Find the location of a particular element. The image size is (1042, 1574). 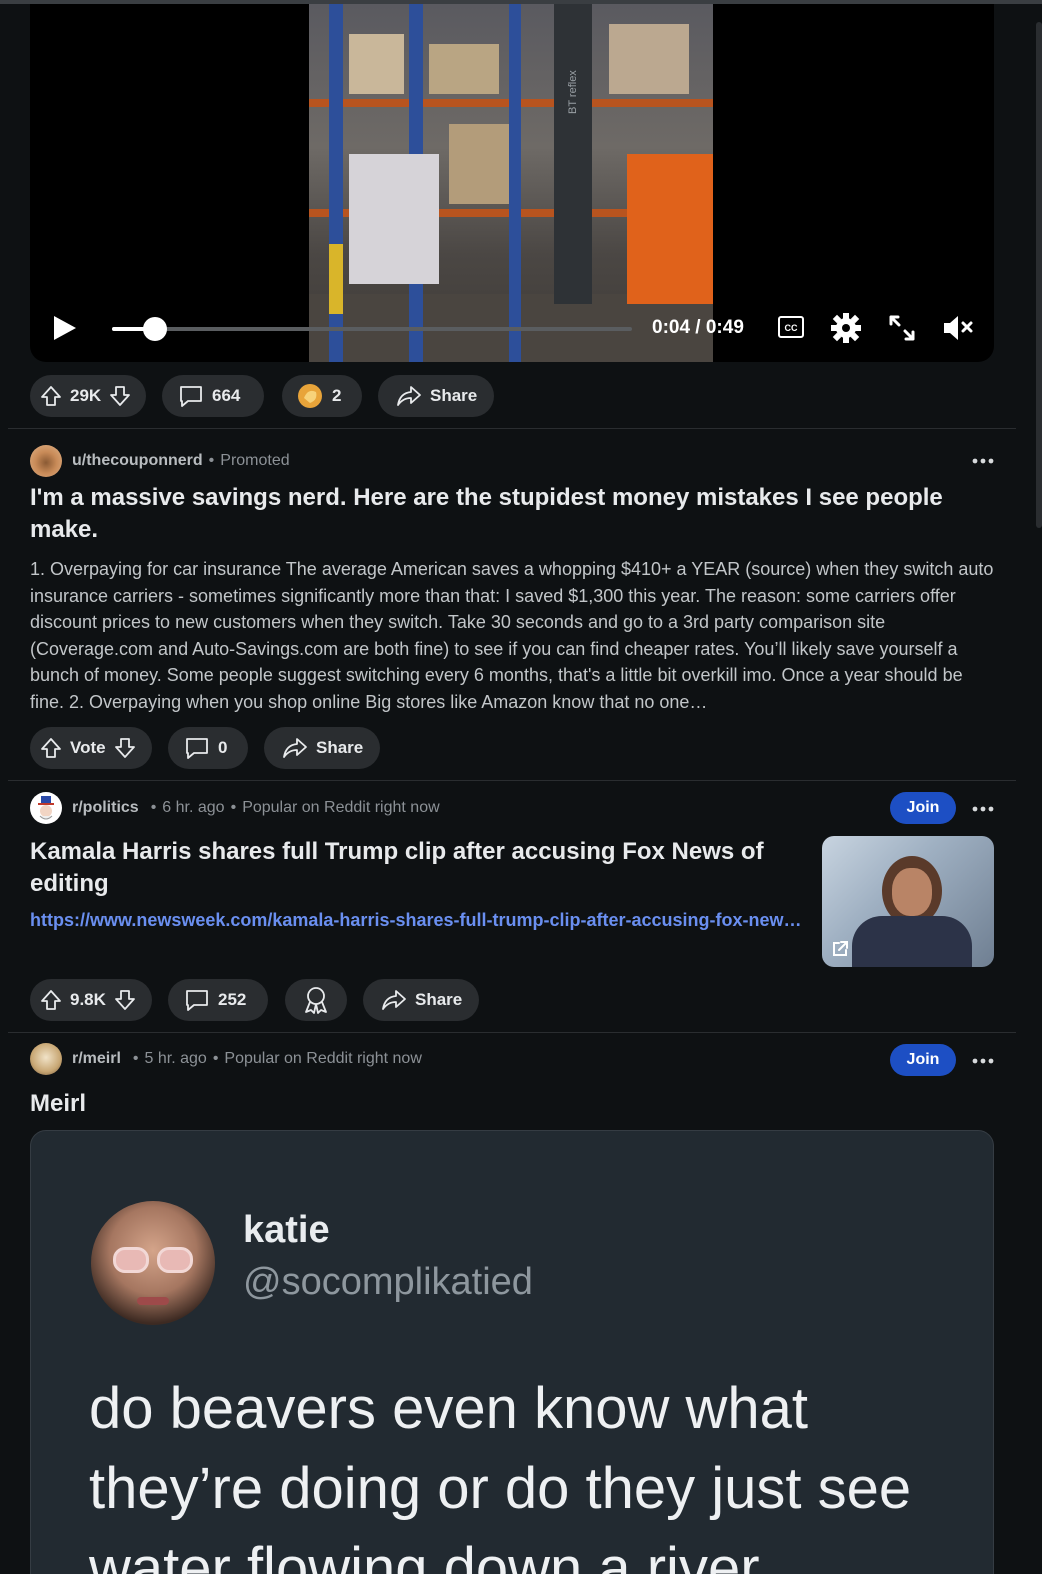

comments-button: 252 is located at coordinates (218, 1000).